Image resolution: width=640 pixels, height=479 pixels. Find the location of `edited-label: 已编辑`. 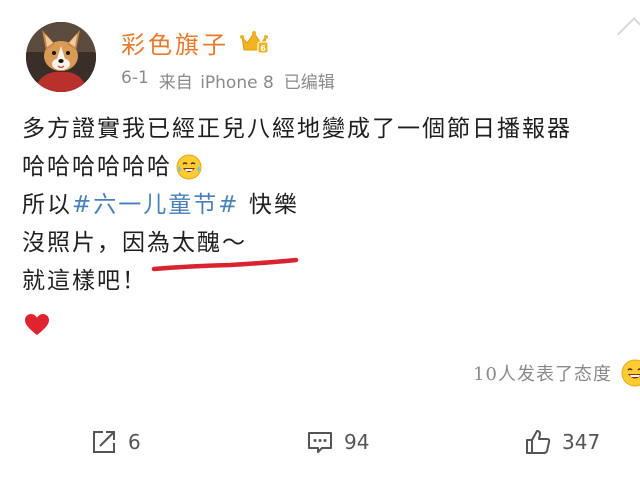

edited-label: 已编辑 is located at coordinates (309, 80).